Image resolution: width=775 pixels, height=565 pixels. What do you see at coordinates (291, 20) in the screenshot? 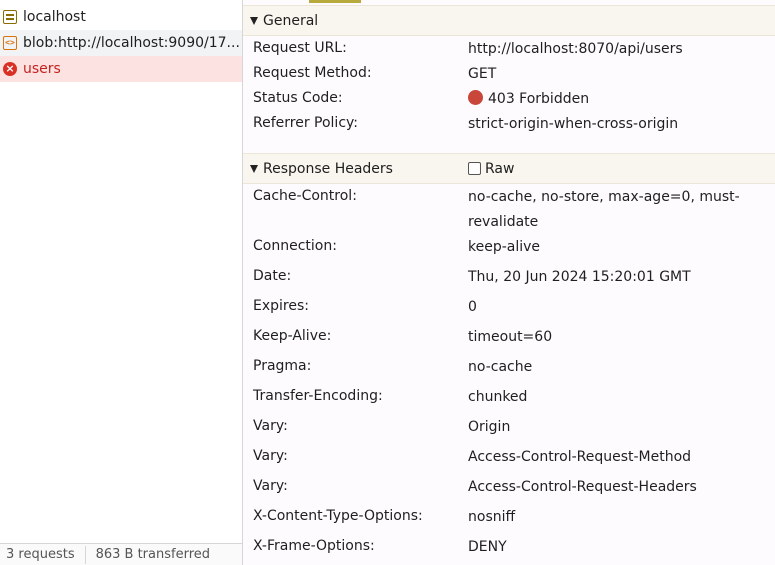
I see `section-title: General` at bounding box center [291, 20].